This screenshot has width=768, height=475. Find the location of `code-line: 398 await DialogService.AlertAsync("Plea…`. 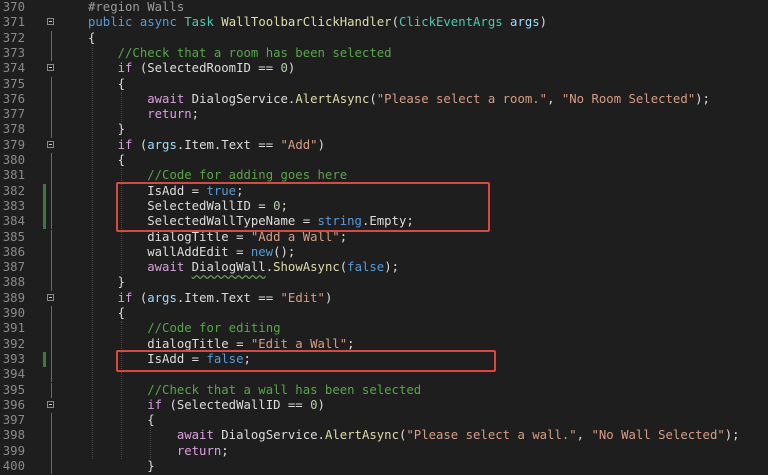

code-line: 398 await DialogService.AlertAsync("Plea… is located at coordinates (384, 436).